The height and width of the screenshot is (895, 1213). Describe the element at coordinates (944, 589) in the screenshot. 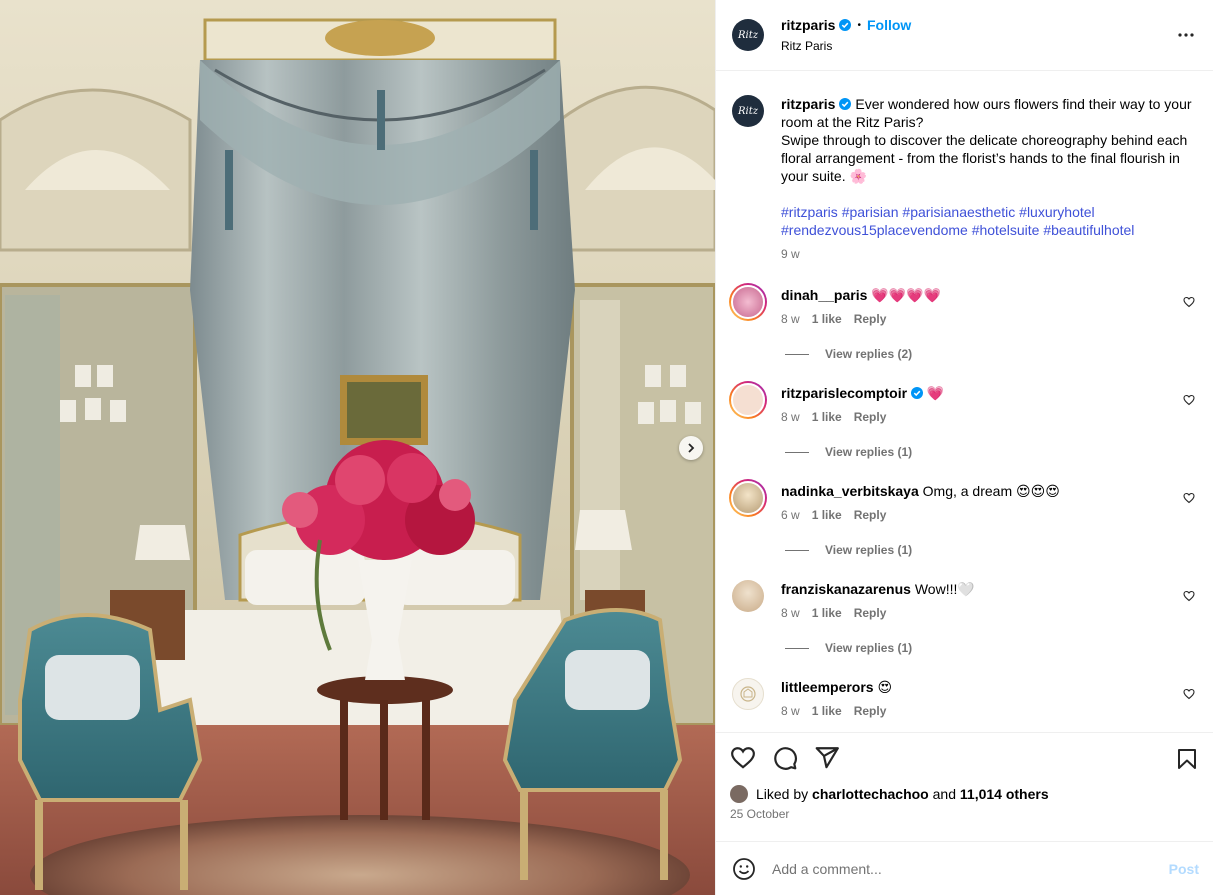

I see `comment-text: Wow!!!🤍` at that location.